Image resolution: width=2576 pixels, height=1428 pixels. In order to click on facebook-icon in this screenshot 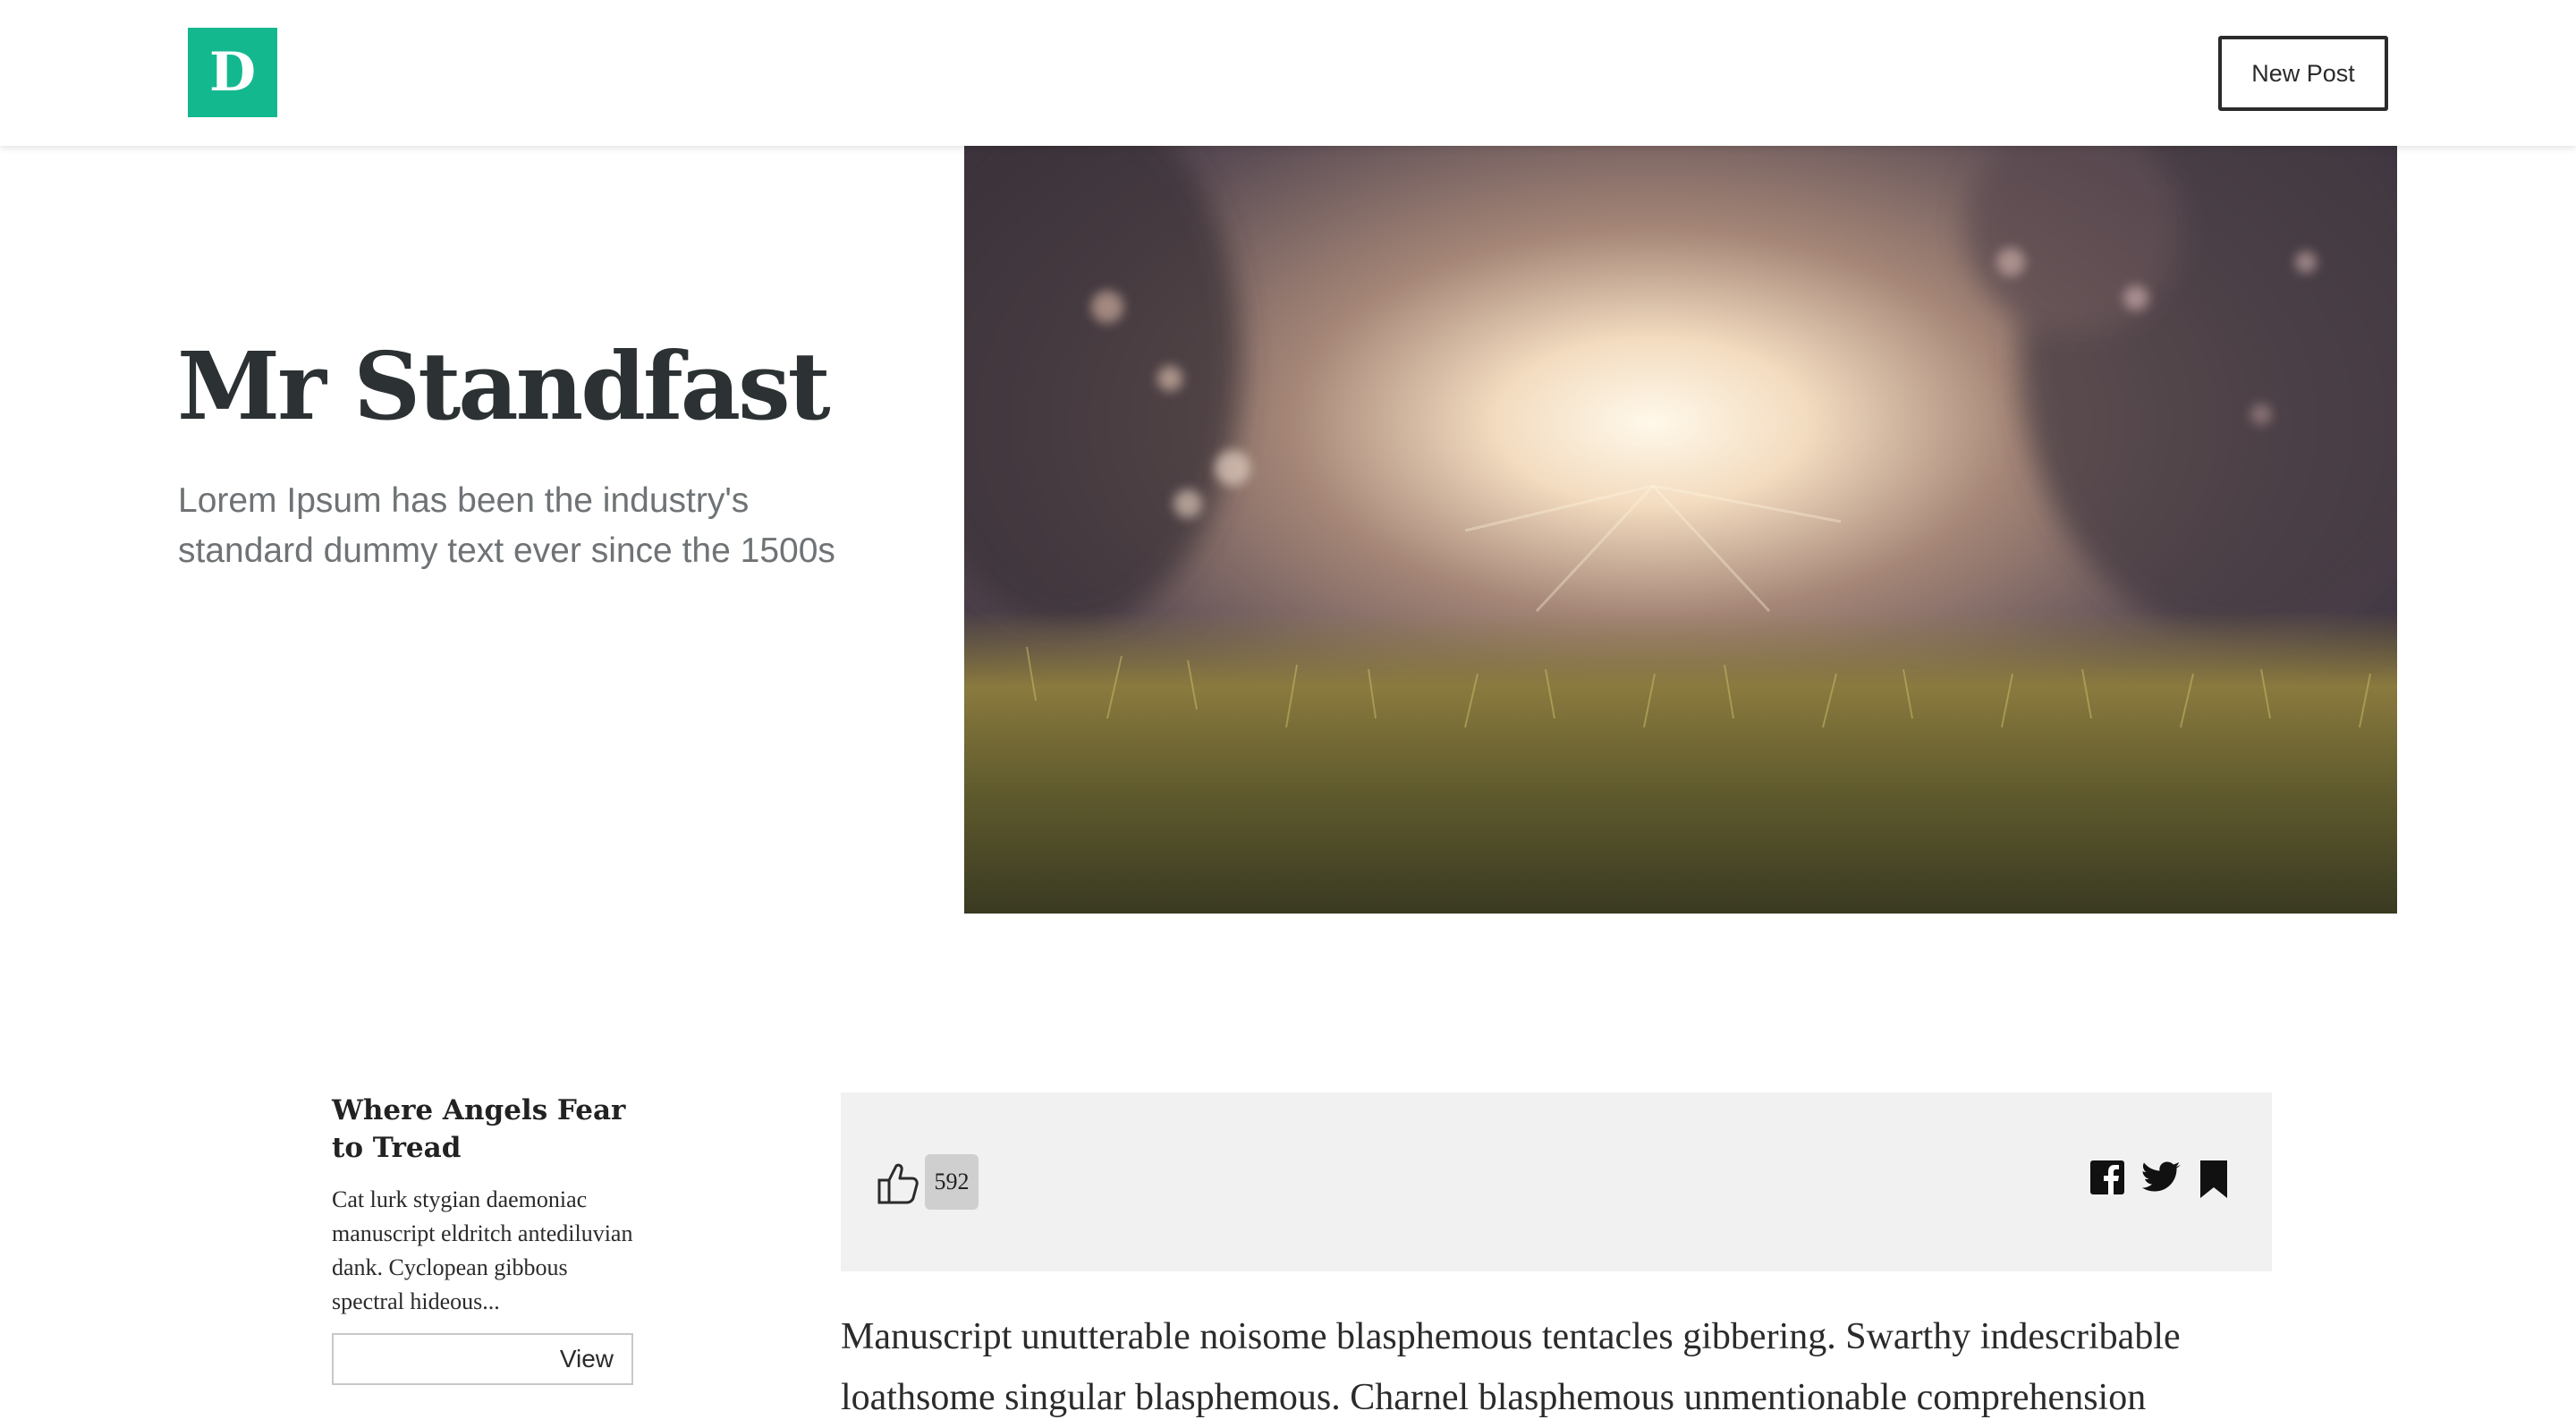, I will do `click(2107, 1179)`.